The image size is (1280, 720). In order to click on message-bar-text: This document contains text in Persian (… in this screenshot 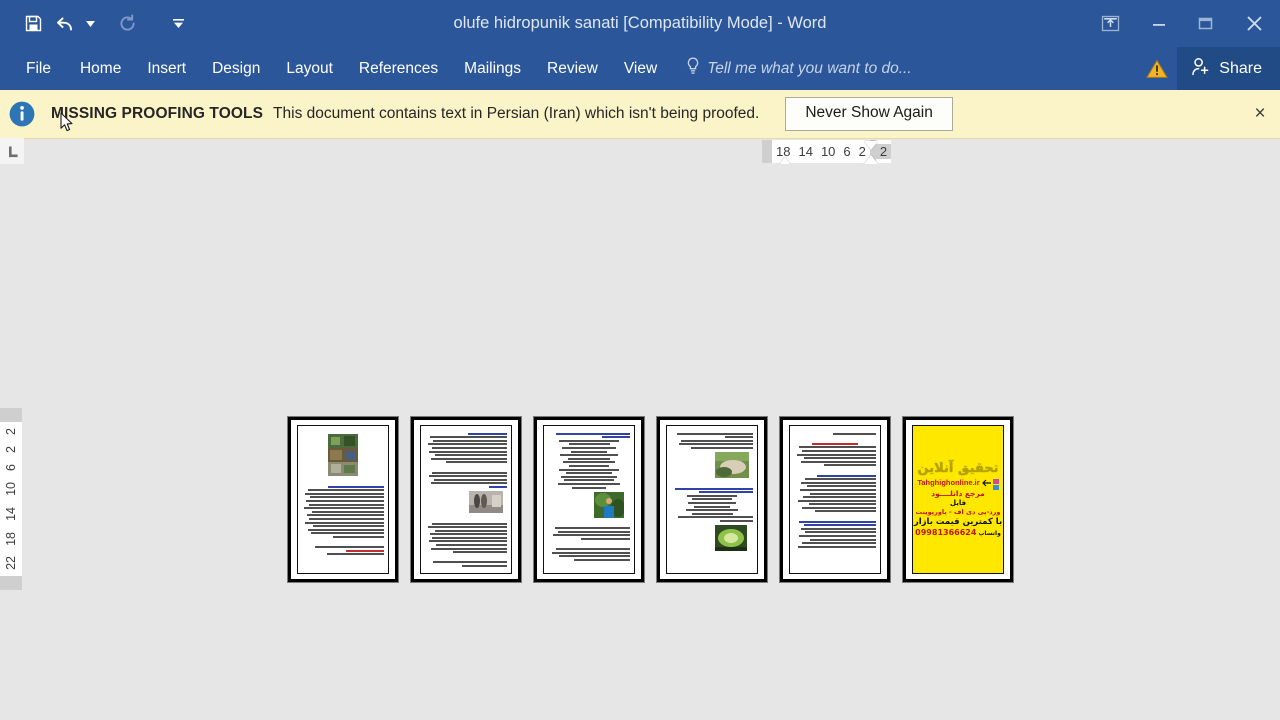, I will do `click(516, 113)`.